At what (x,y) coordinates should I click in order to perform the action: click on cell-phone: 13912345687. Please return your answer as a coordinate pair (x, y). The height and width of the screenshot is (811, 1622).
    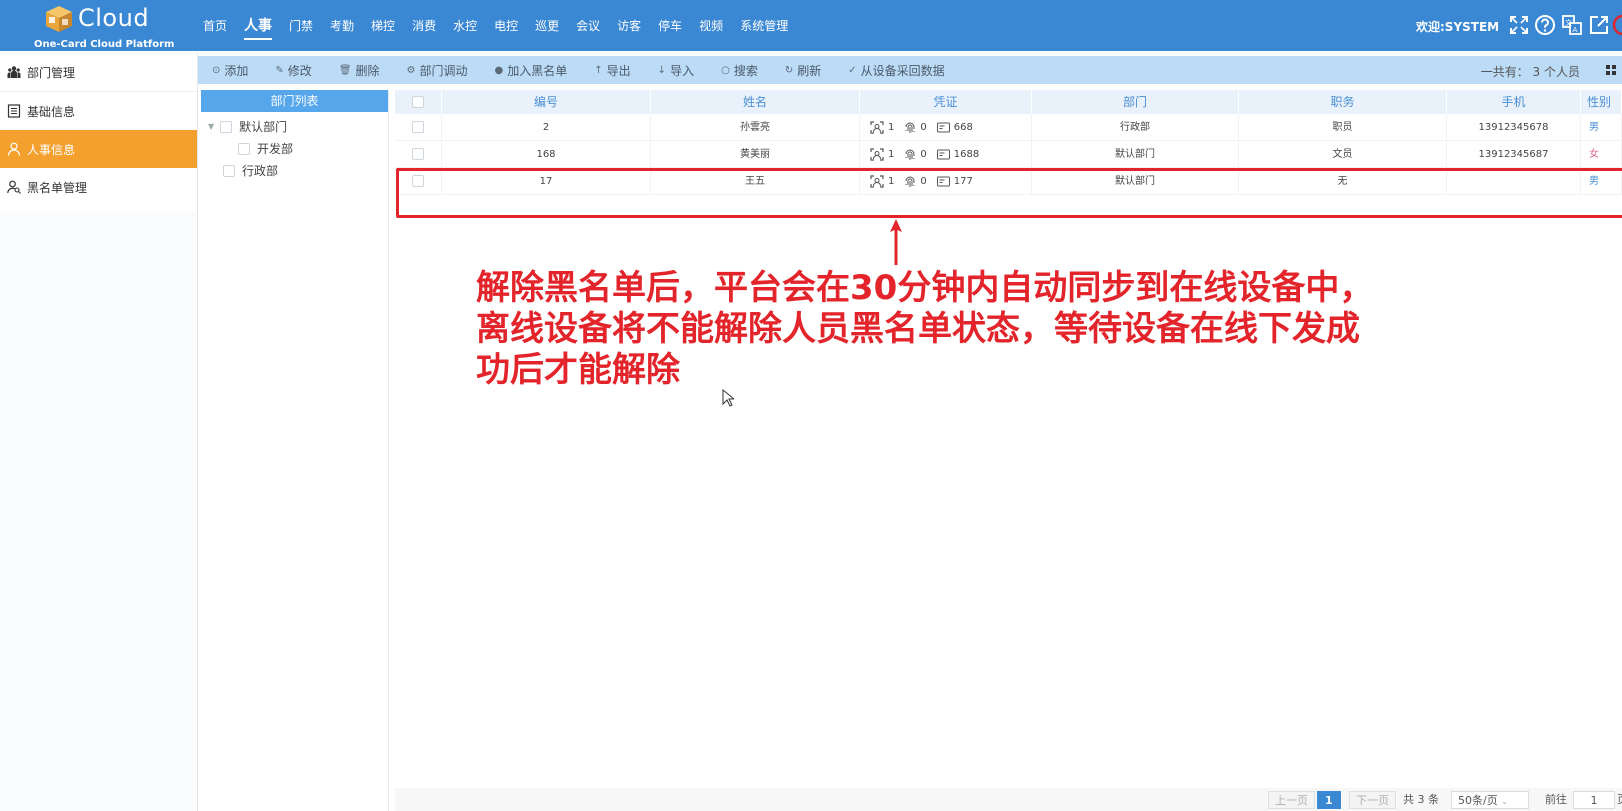
    Looking at the image, I should click on (1514, 154).